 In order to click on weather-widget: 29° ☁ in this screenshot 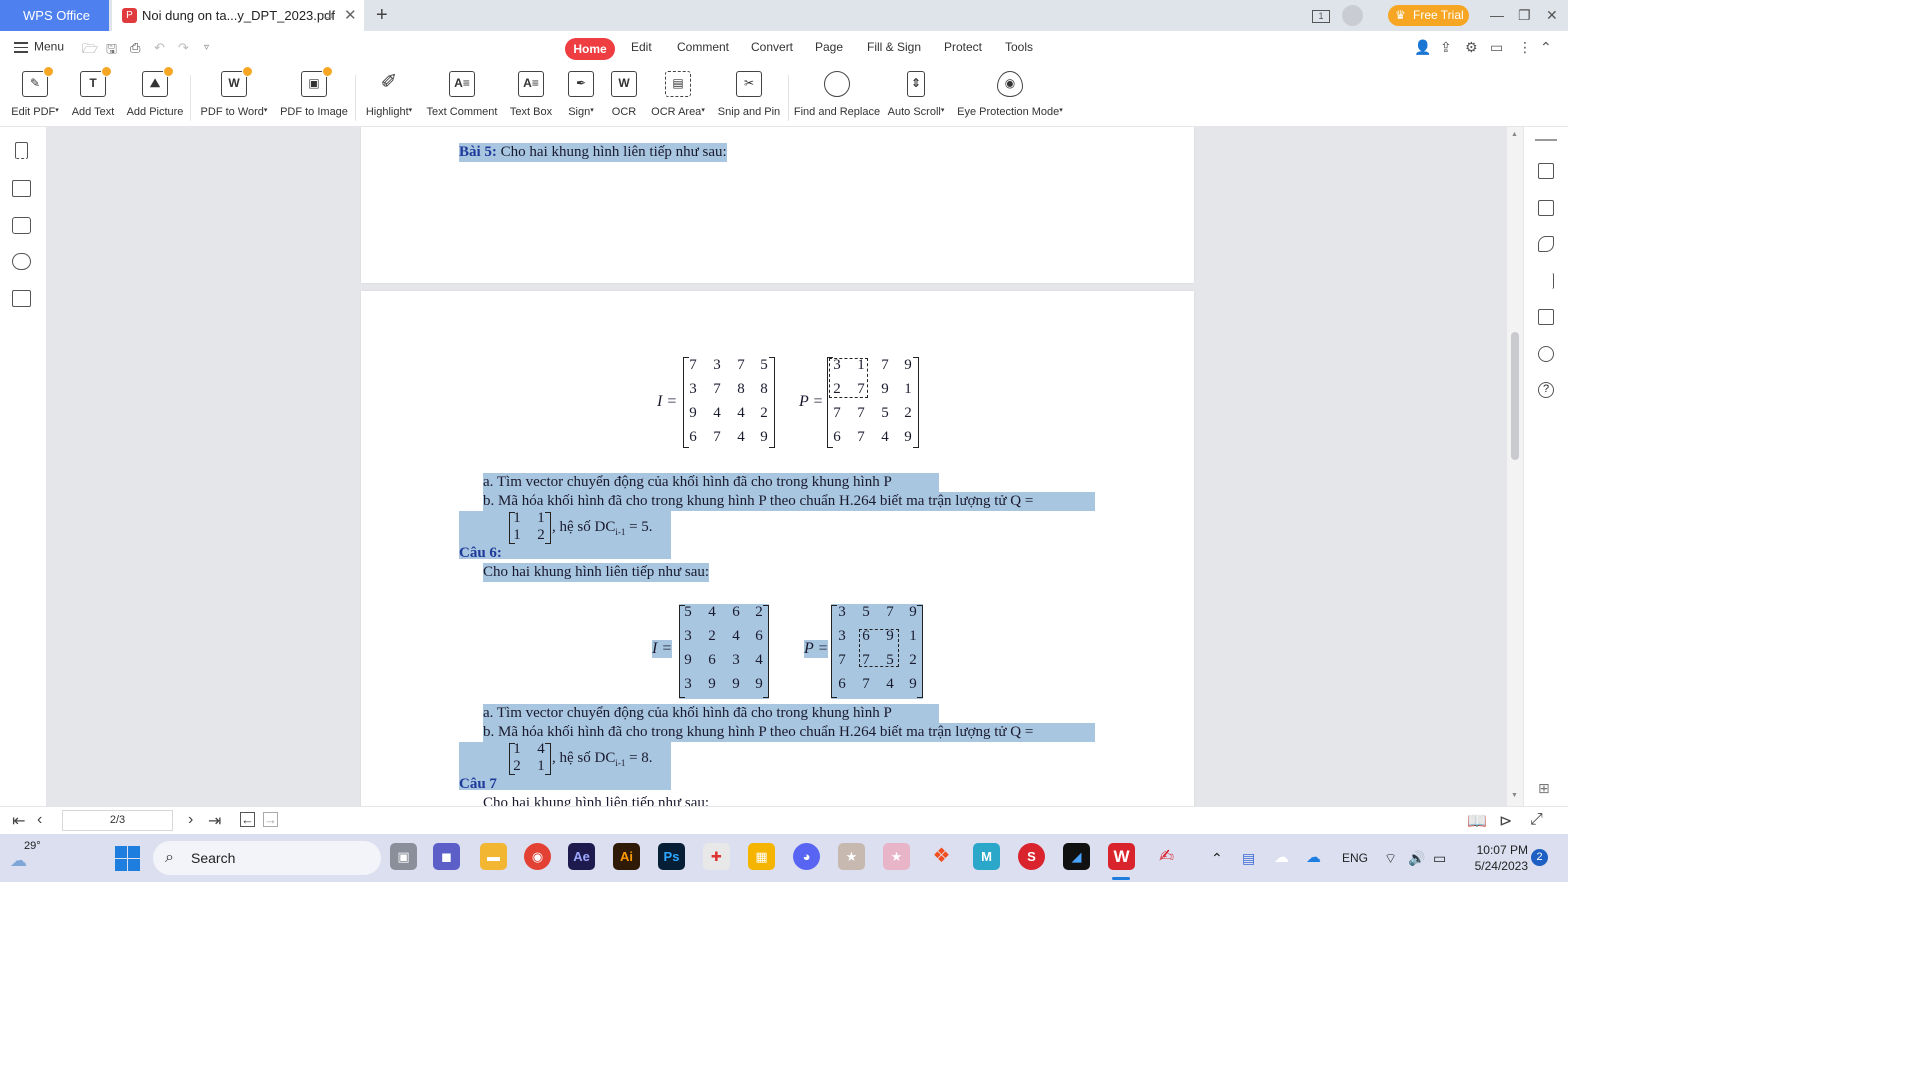, I will do `click(25, 855)`.